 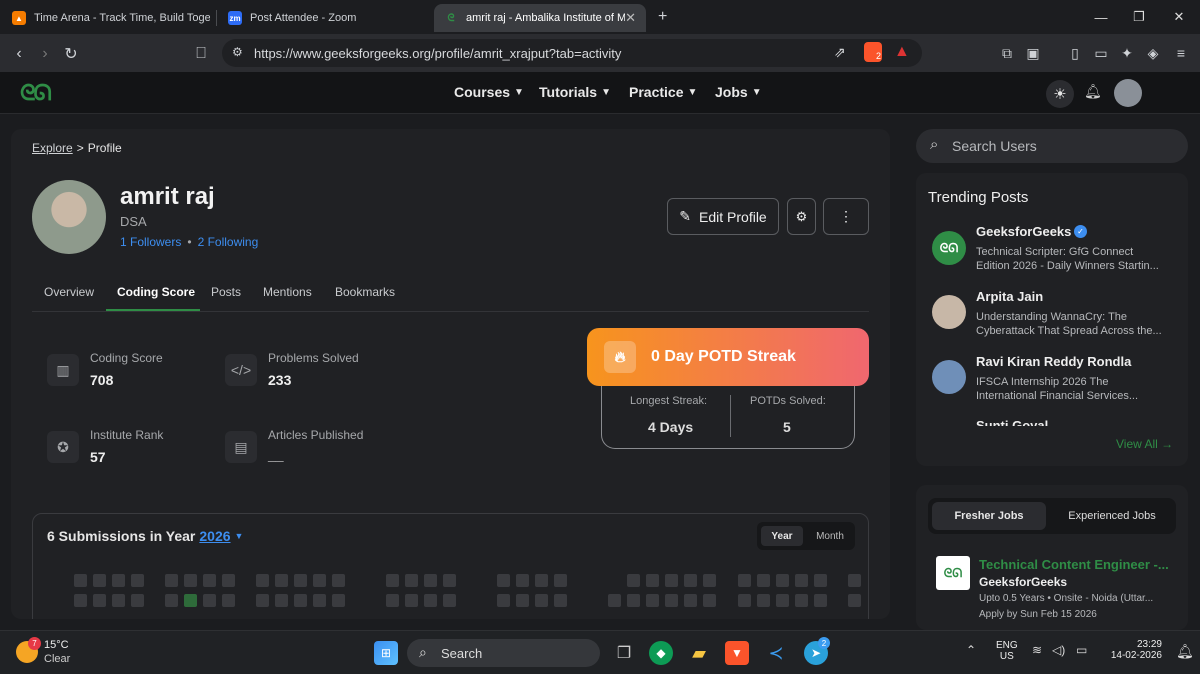 What do you see at coordinates (723, 216) in the screenshot?
I see `edit-profile-button: ✎ Edit Profile` at bounding box center [723, 216].